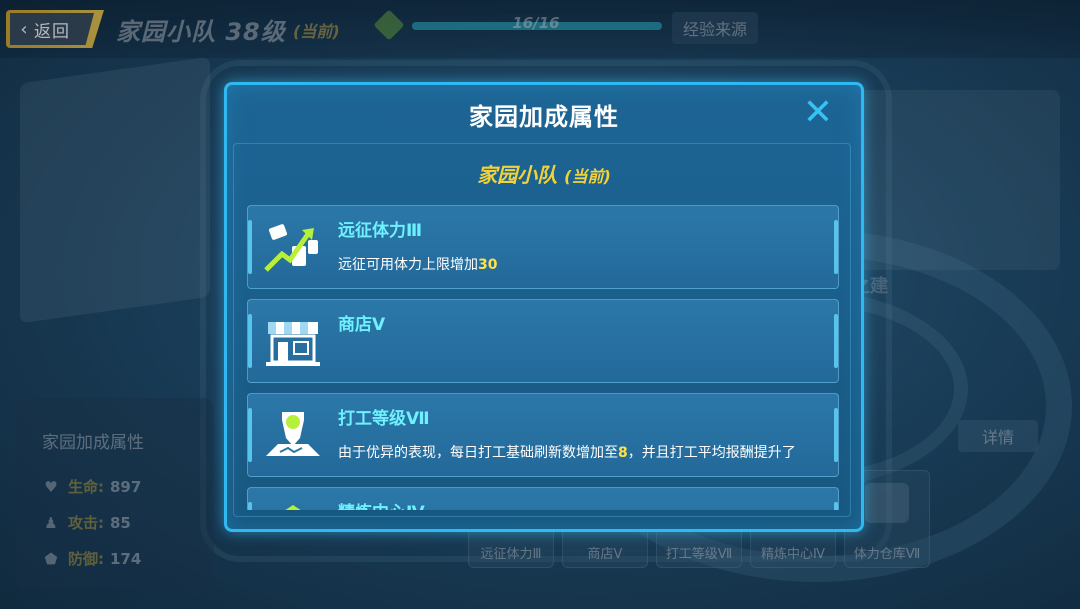 This screenshot has height=609, width=1080. Describe the element at coordinates (488, 265) in the screenshot. I see `desc-highlight: 30` at that location.